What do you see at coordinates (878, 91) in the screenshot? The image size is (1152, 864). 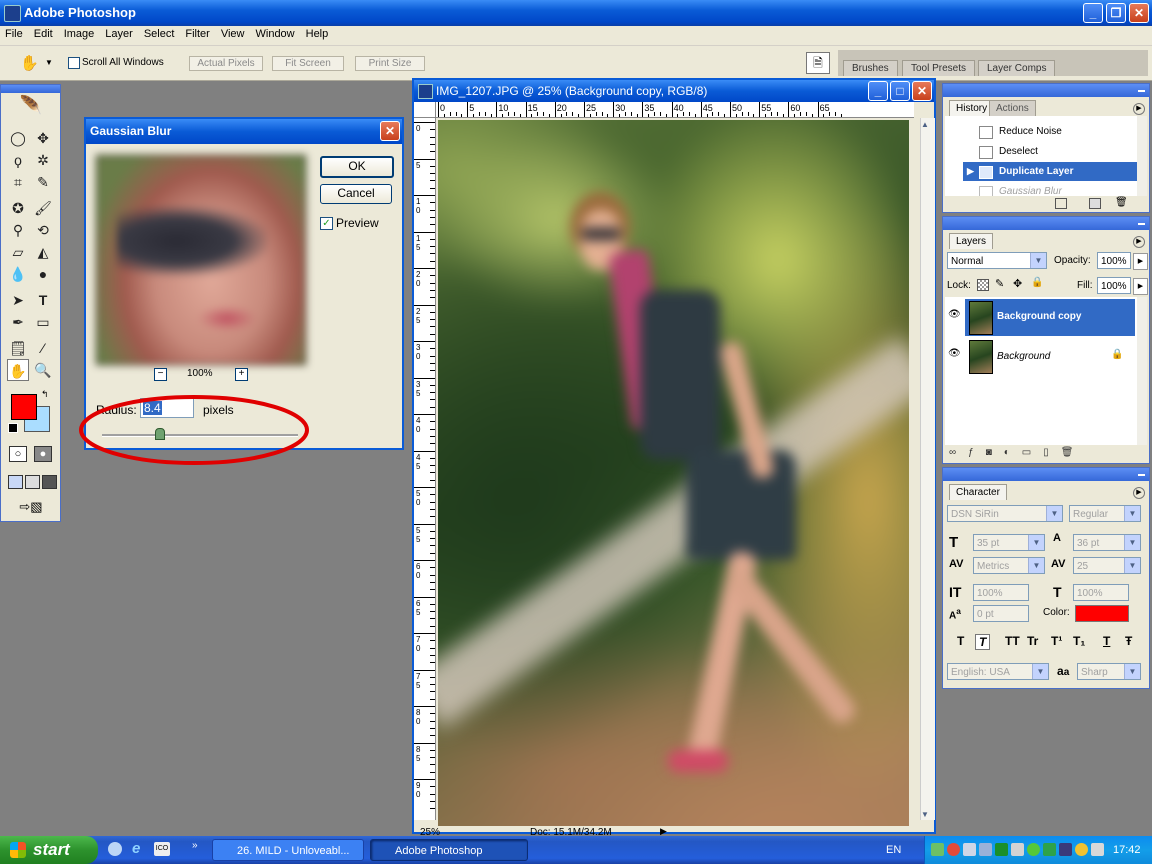 I see `doc-minimize-button: _` at bounding box center [878, 91].